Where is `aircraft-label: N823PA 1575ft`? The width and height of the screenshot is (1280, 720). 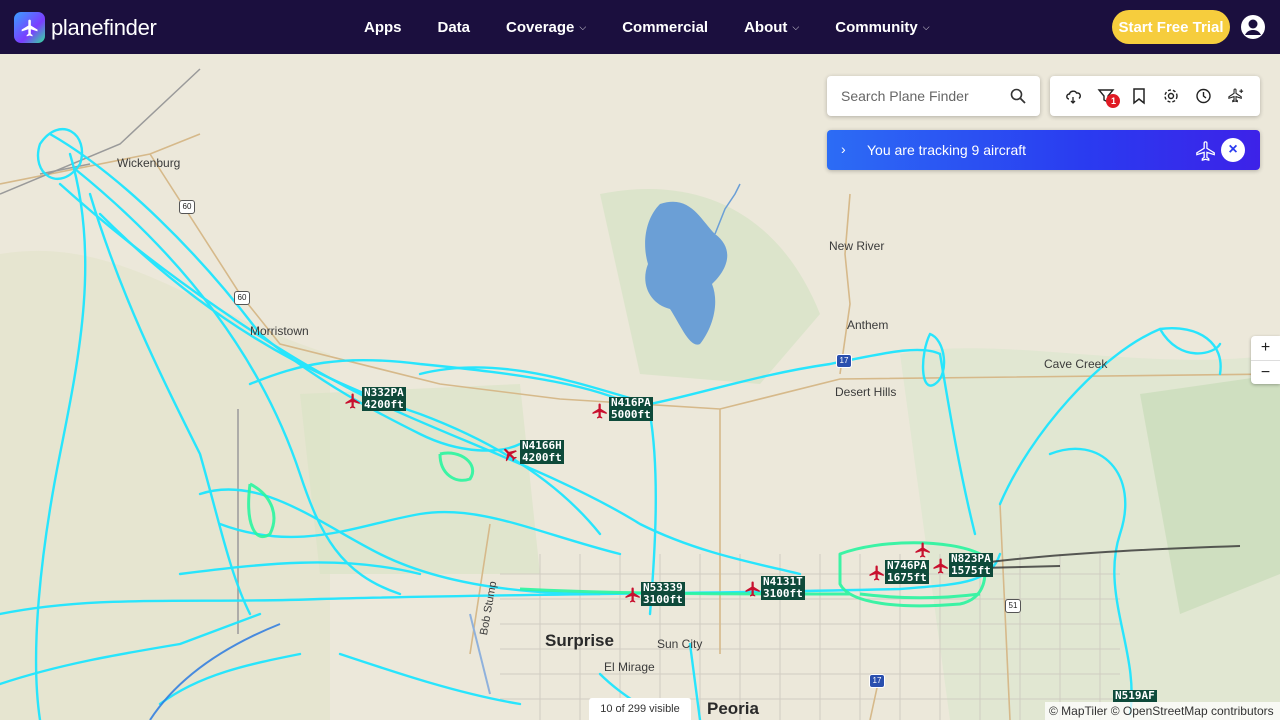
aircraft-label: N823PA 1575ft is located at coordinates (971, 565).